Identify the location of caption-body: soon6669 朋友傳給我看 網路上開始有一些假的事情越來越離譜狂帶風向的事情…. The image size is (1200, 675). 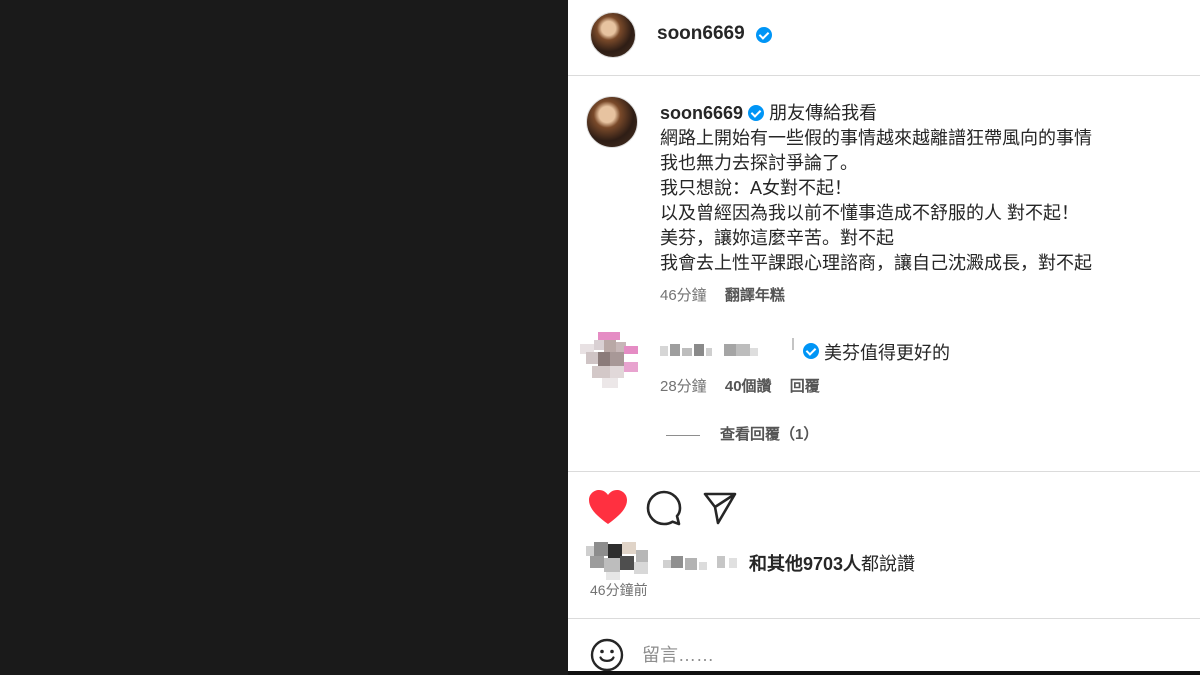
(920, 188).